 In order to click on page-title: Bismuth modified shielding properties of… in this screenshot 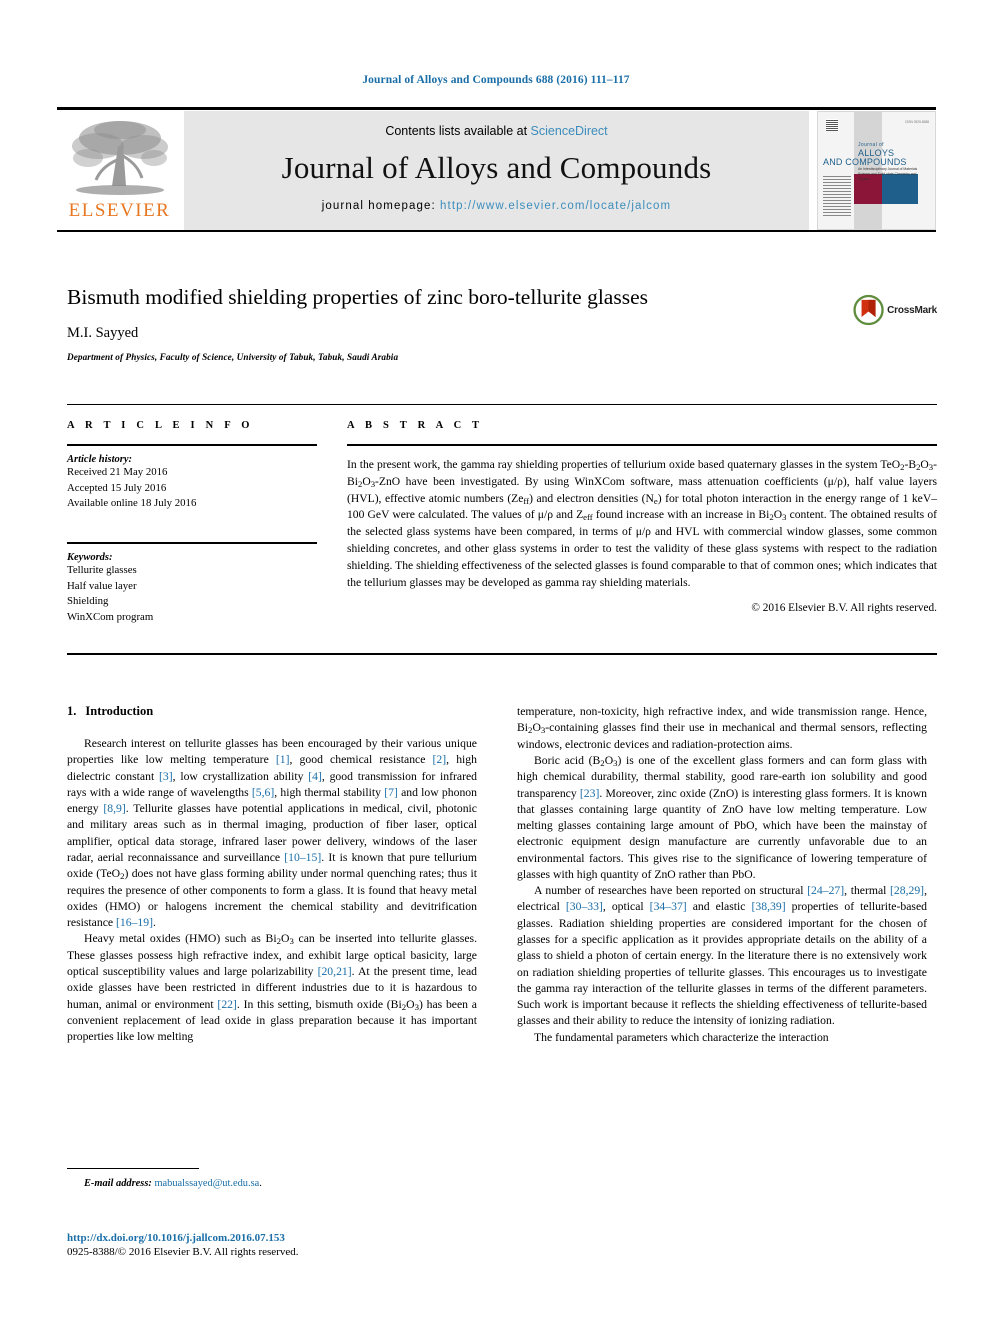, I will do `click(357, 297)`.